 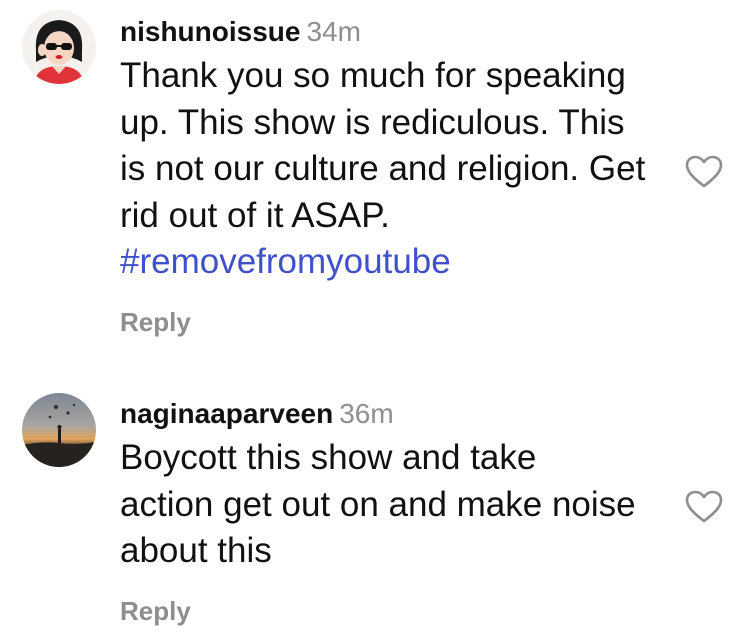 I want to click on comment-line: Boycott this show and take, so click(x=328, y=457).